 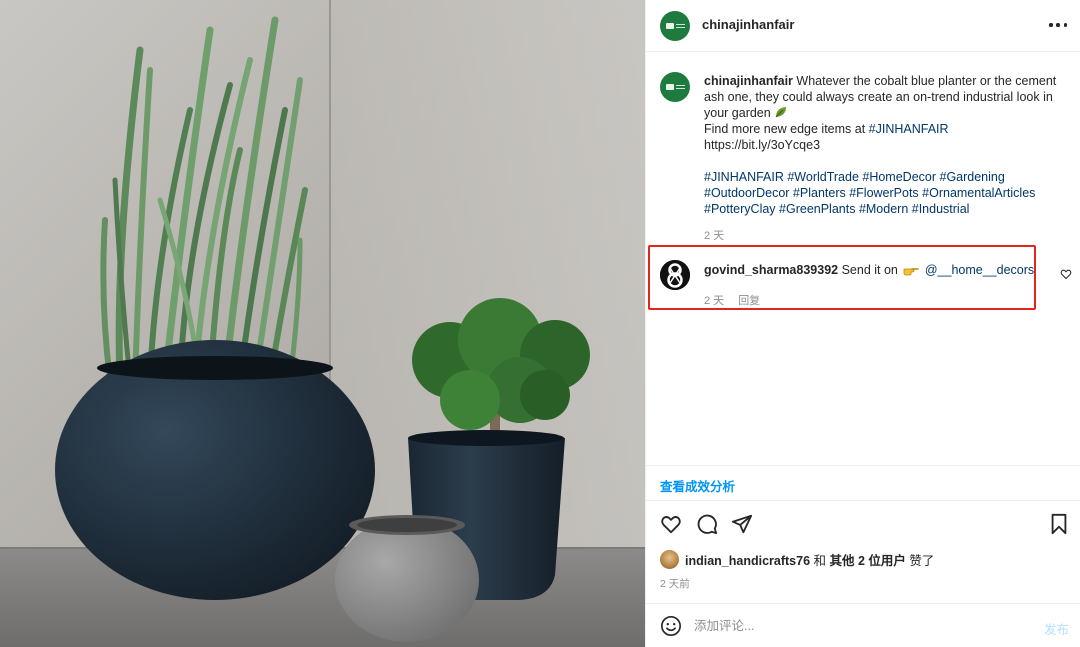 I want to click on comment-meta: 2 天 回复, so click(x=739, y=300).